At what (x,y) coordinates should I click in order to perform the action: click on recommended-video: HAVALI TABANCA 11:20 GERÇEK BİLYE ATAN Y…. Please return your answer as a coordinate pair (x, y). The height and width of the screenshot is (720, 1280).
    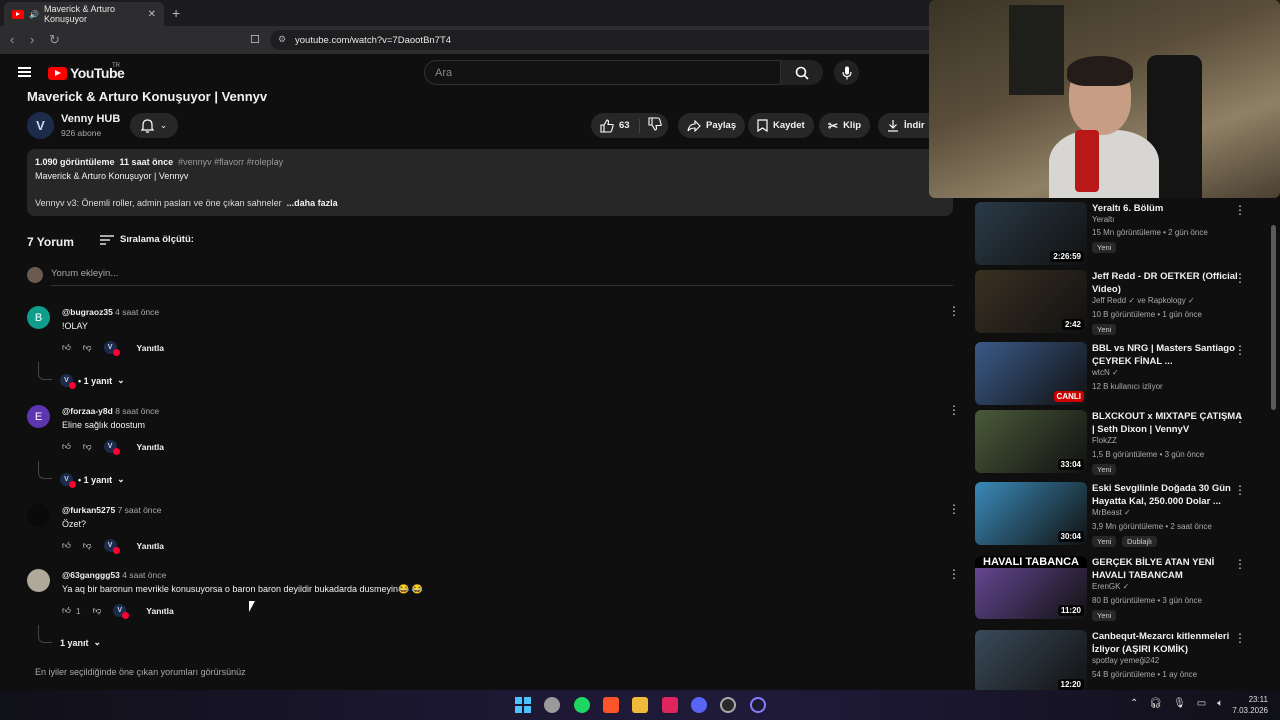
    Looking at the image, I should click on (1125, 588).